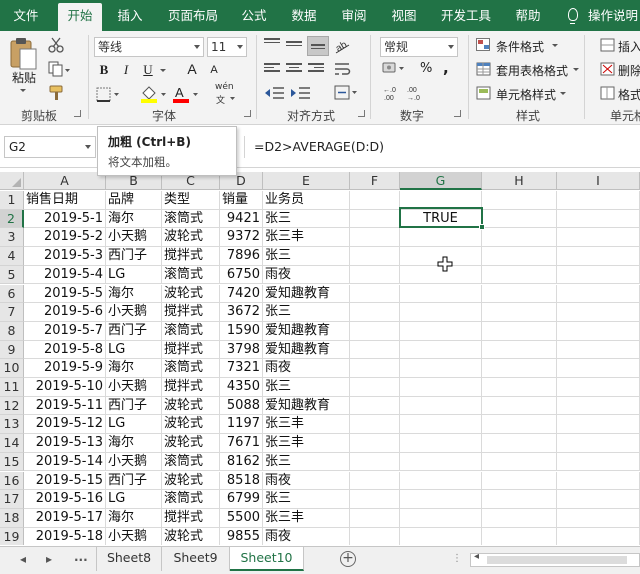  Describe the element at coordinates (134, 425) in the screenshot. I see `cell-b13: LG` at that location.